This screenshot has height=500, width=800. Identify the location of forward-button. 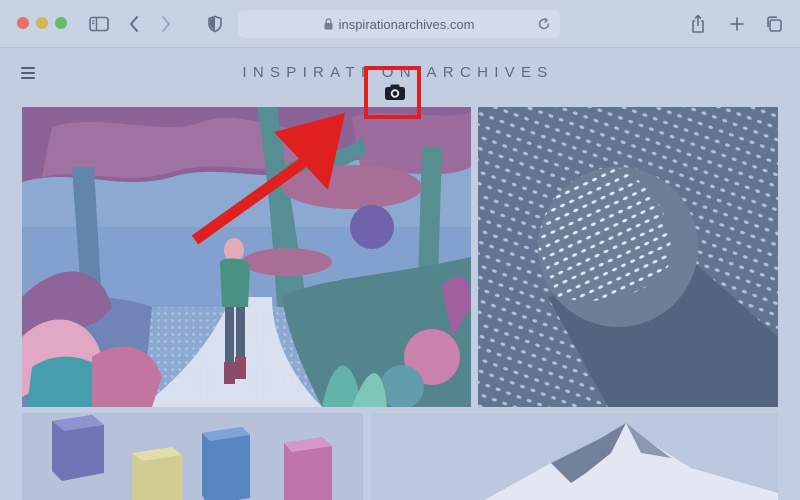
(166, 24).